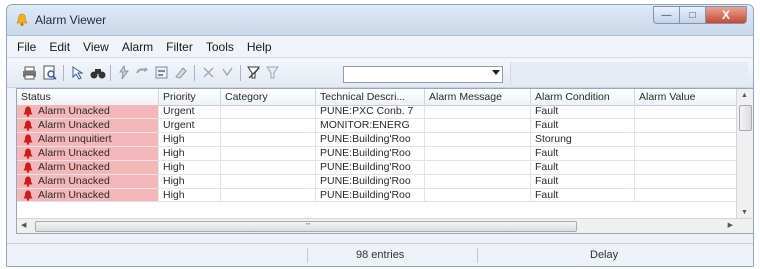  Describe the element at coordinates (629, 73) in the screenshot. I see `toolbar-empty-area` at that location.